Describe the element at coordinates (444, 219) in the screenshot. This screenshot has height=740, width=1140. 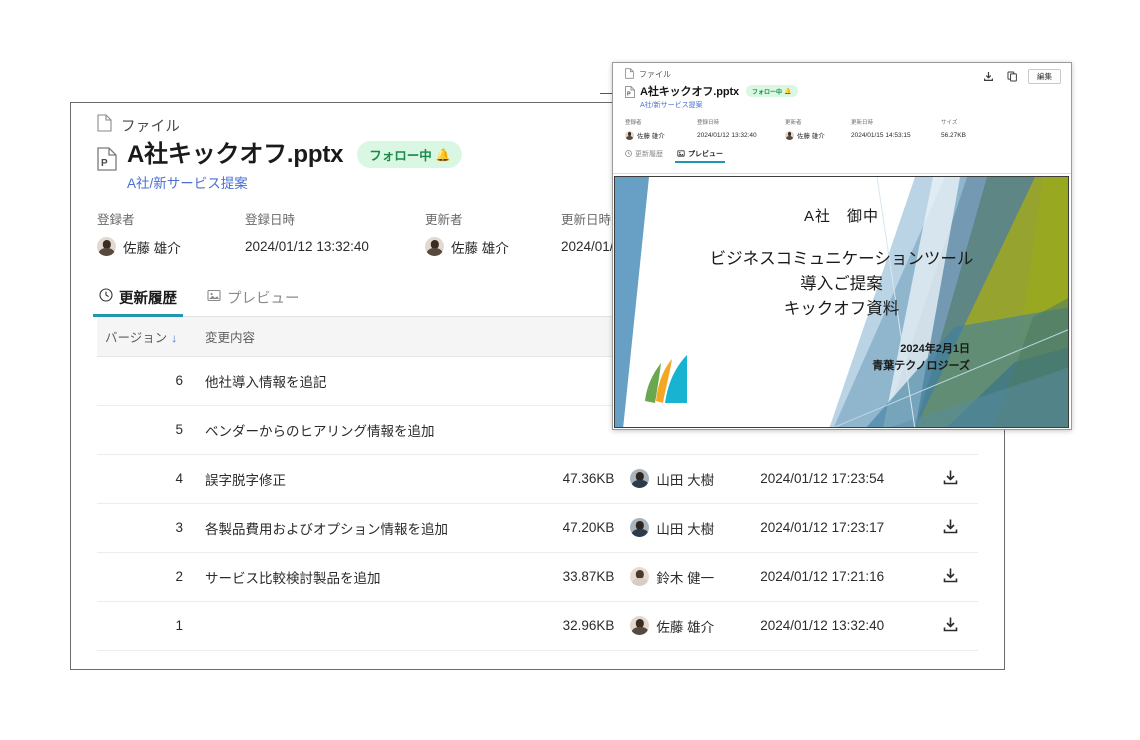
I see `meta-header-updated-by: 更新者` at that location.